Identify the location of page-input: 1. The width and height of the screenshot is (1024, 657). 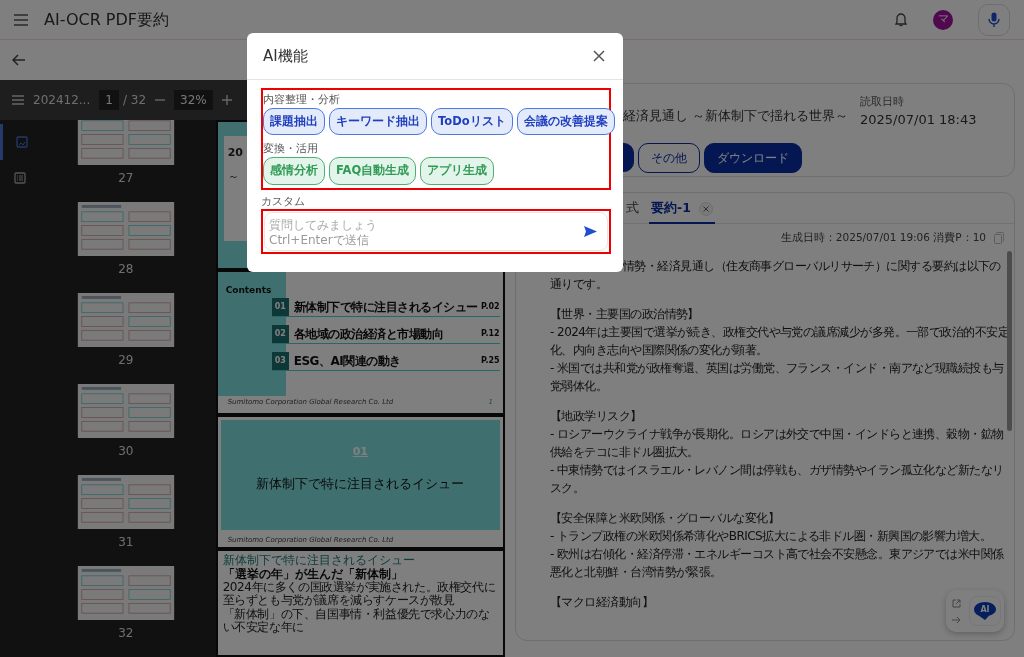
(109, 99).